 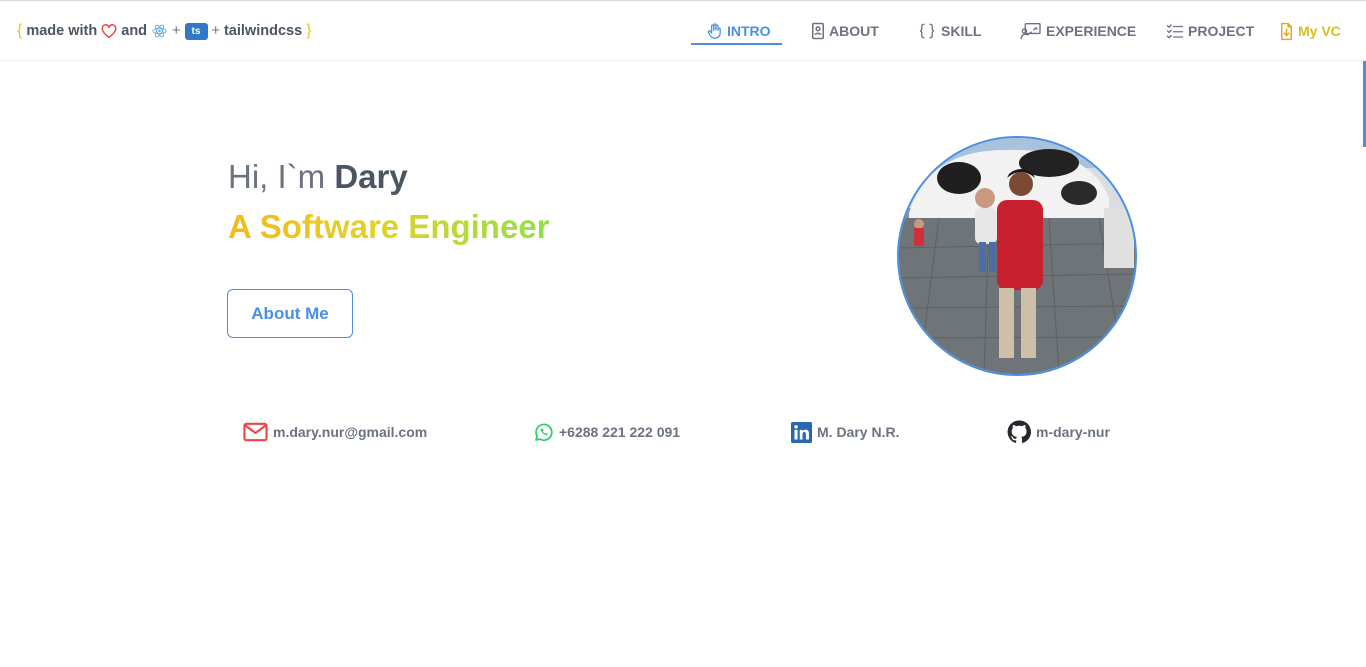 What do you see at coordinates (159, 31) in the screenshot?
I see `react-icon` at bounding box center [159, 31].